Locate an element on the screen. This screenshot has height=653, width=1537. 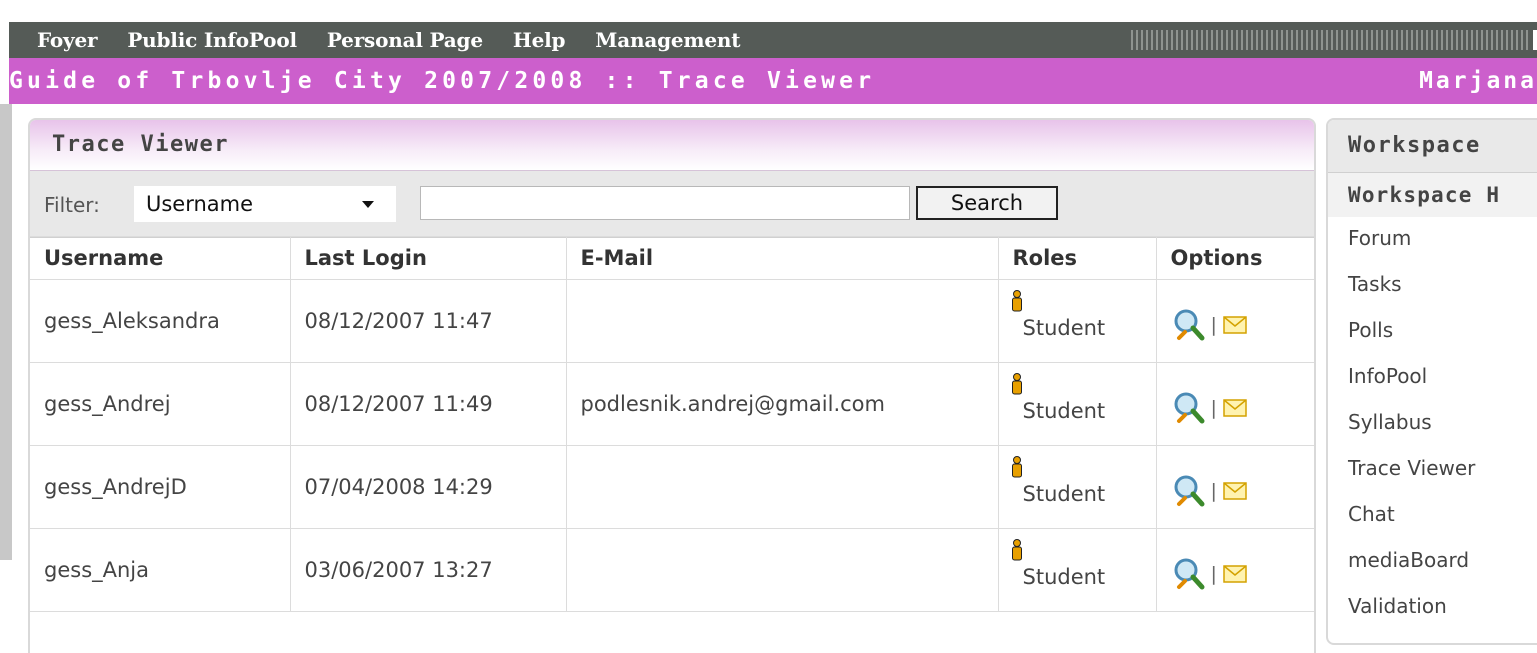
filter-select-value: Username is located at coordinates (200, 204).